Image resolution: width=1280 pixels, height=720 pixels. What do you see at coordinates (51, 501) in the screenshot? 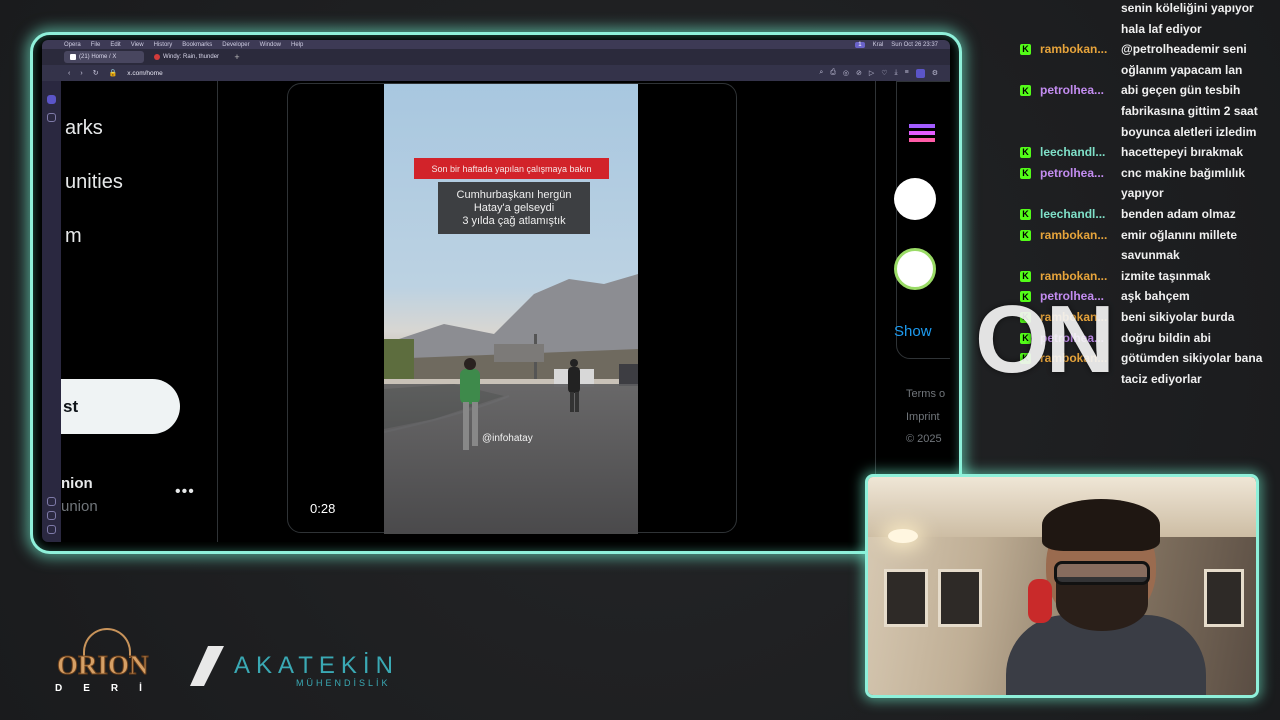
I see `sidebar-heart-icon` at bounding box center [51, 501].